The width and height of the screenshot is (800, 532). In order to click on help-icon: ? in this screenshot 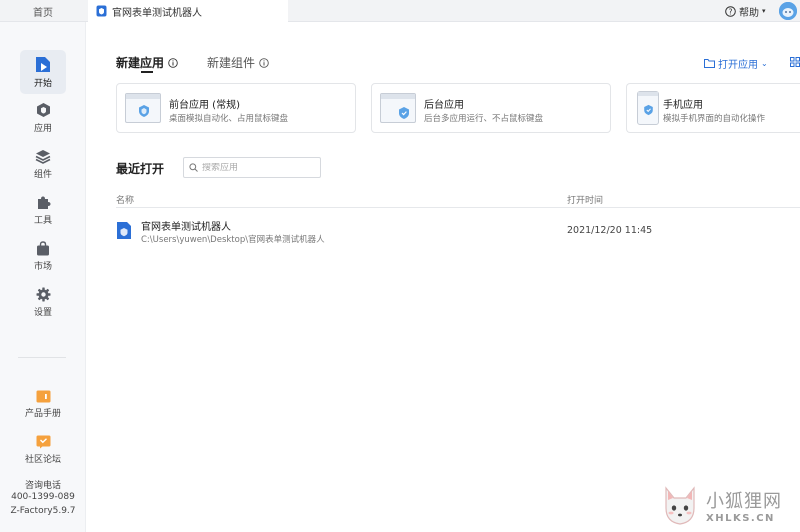, I will do `click(730, 11)`.